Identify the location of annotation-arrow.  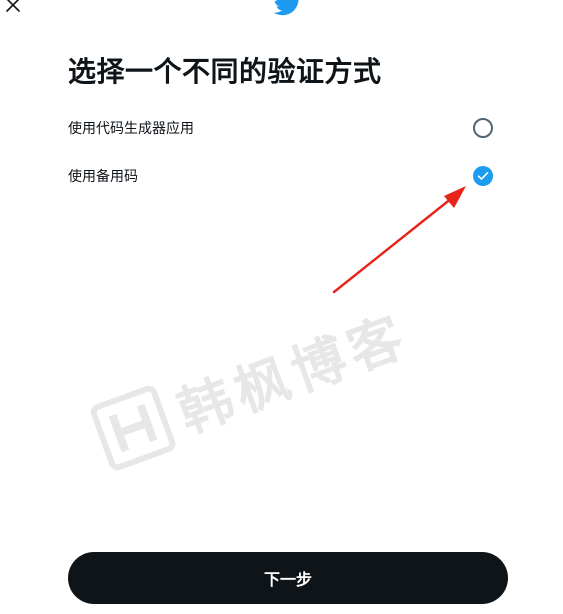
(399, 240).